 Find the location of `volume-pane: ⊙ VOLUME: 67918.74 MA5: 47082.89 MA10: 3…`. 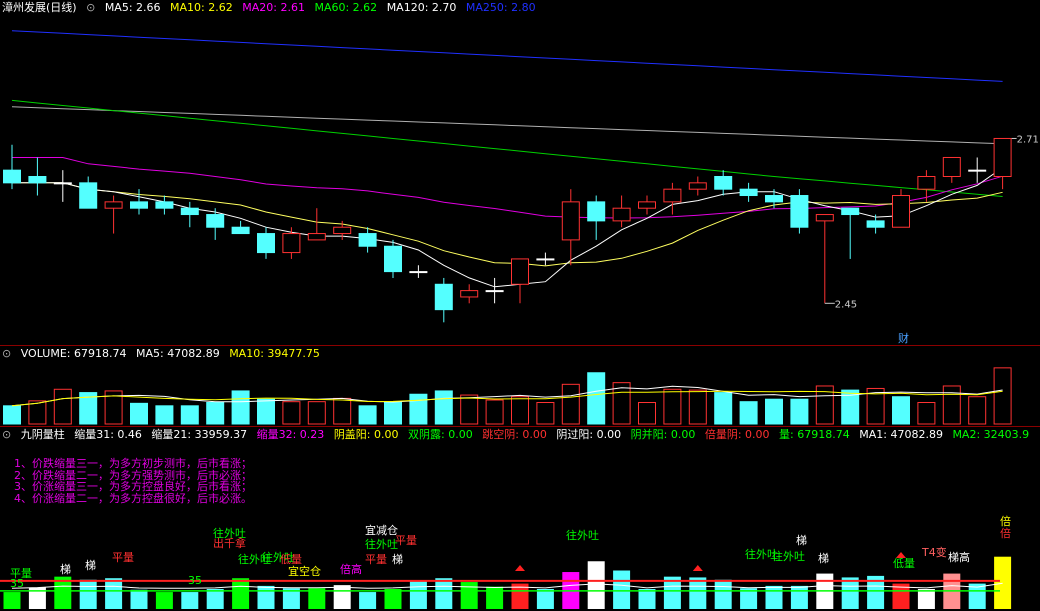

volume-pane: ⊙ VOLUME: 67918.74 MA5: 47082.89 MA10: 3… is located at coordinates (520, 386).